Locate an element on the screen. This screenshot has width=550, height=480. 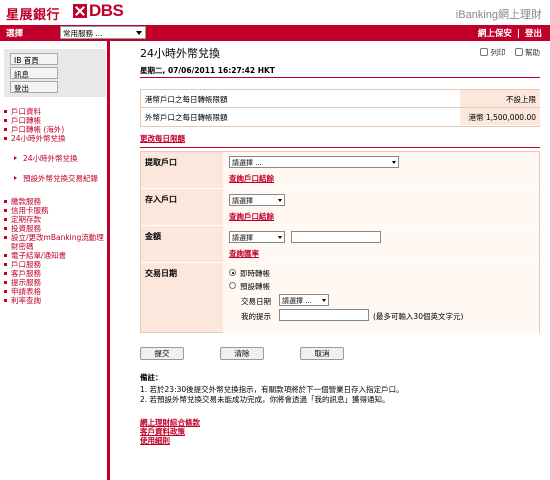
help-icon is located at coordinates (519, 52).